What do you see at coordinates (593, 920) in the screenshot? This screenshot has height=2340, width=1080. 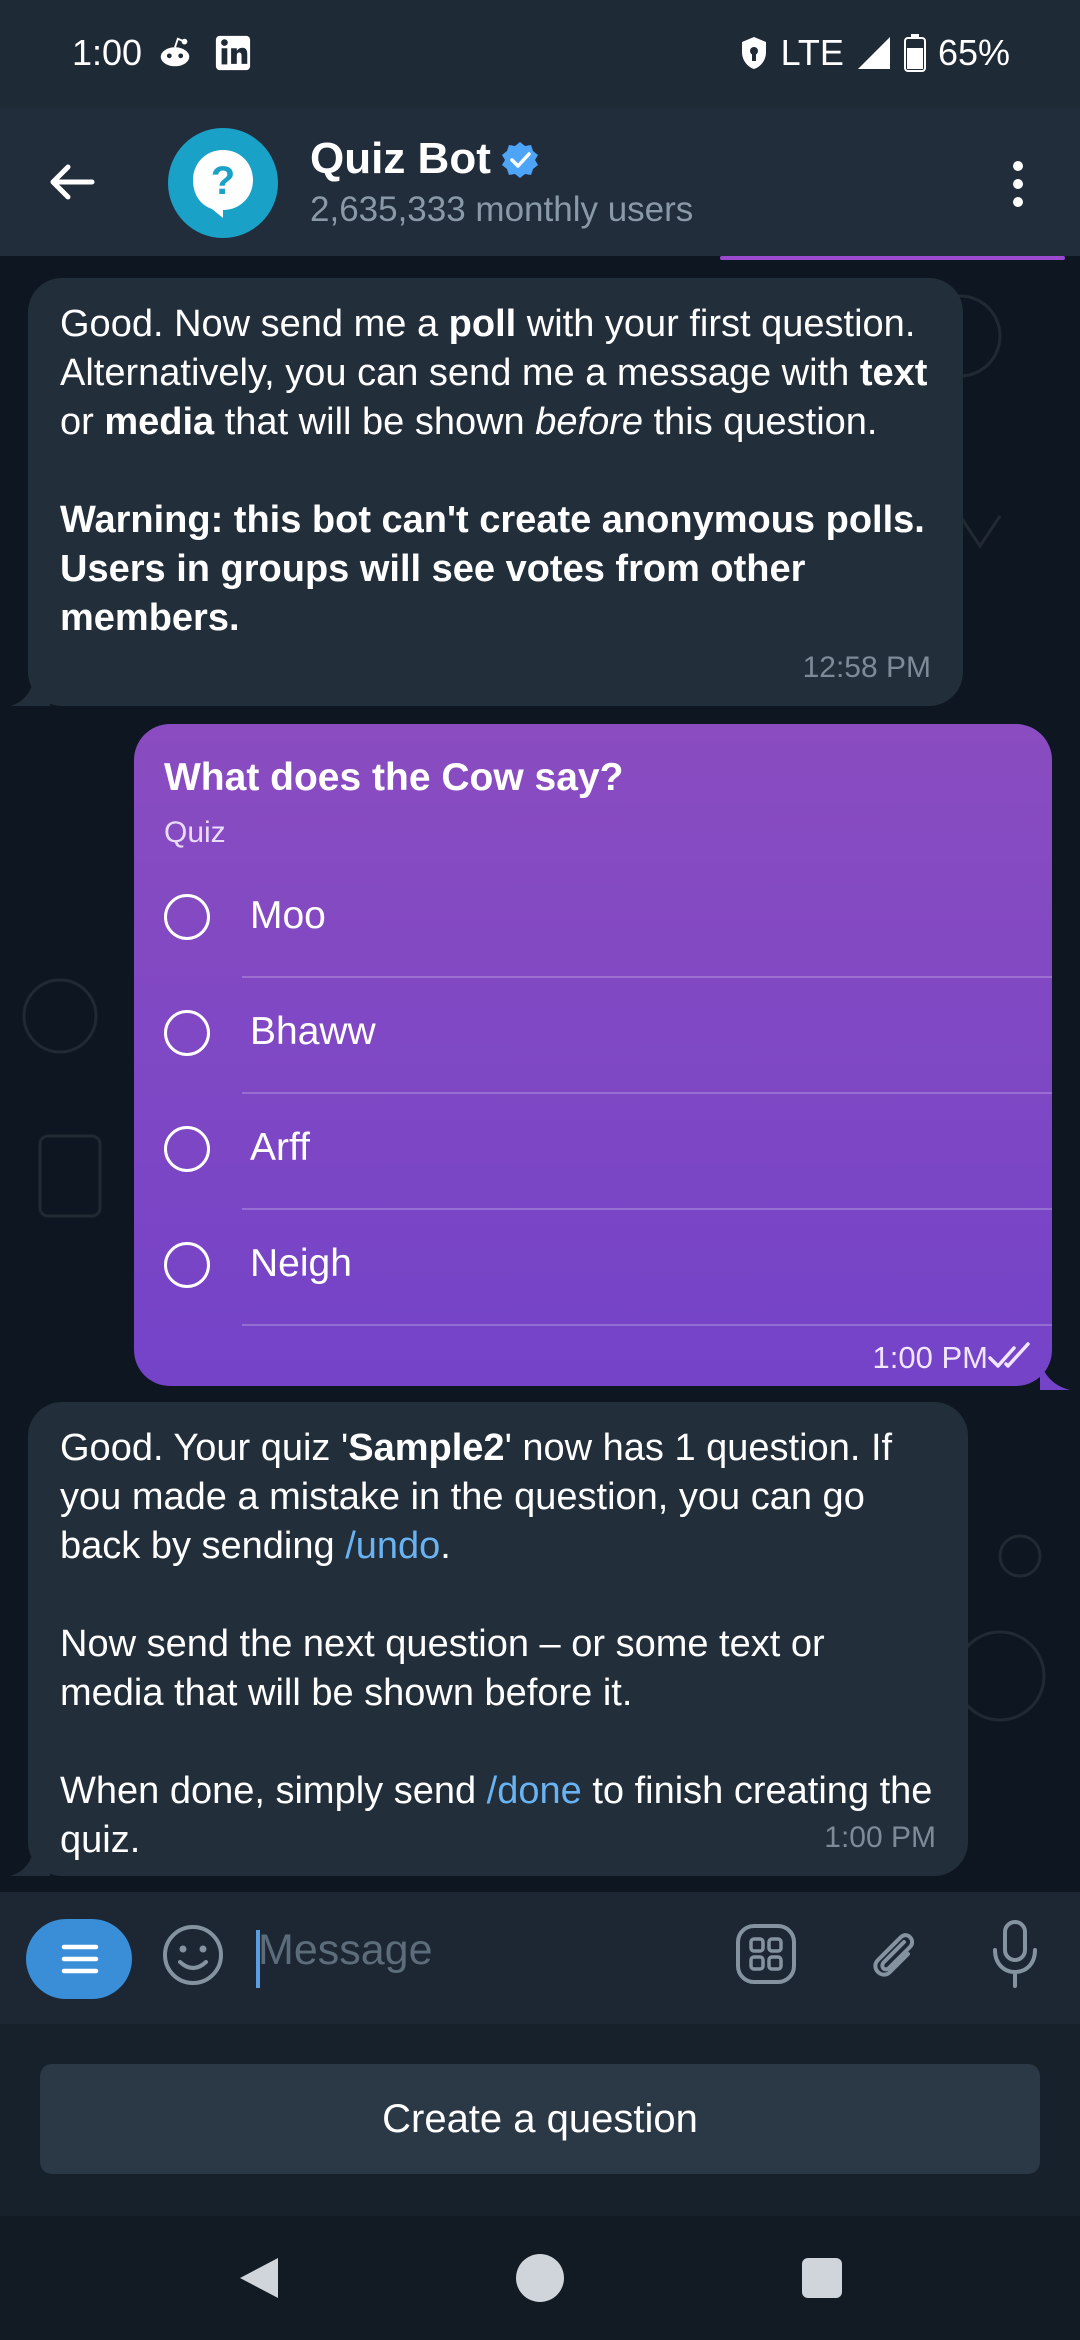 I see `poll-option: Moo` at bounding box center [593, 920].